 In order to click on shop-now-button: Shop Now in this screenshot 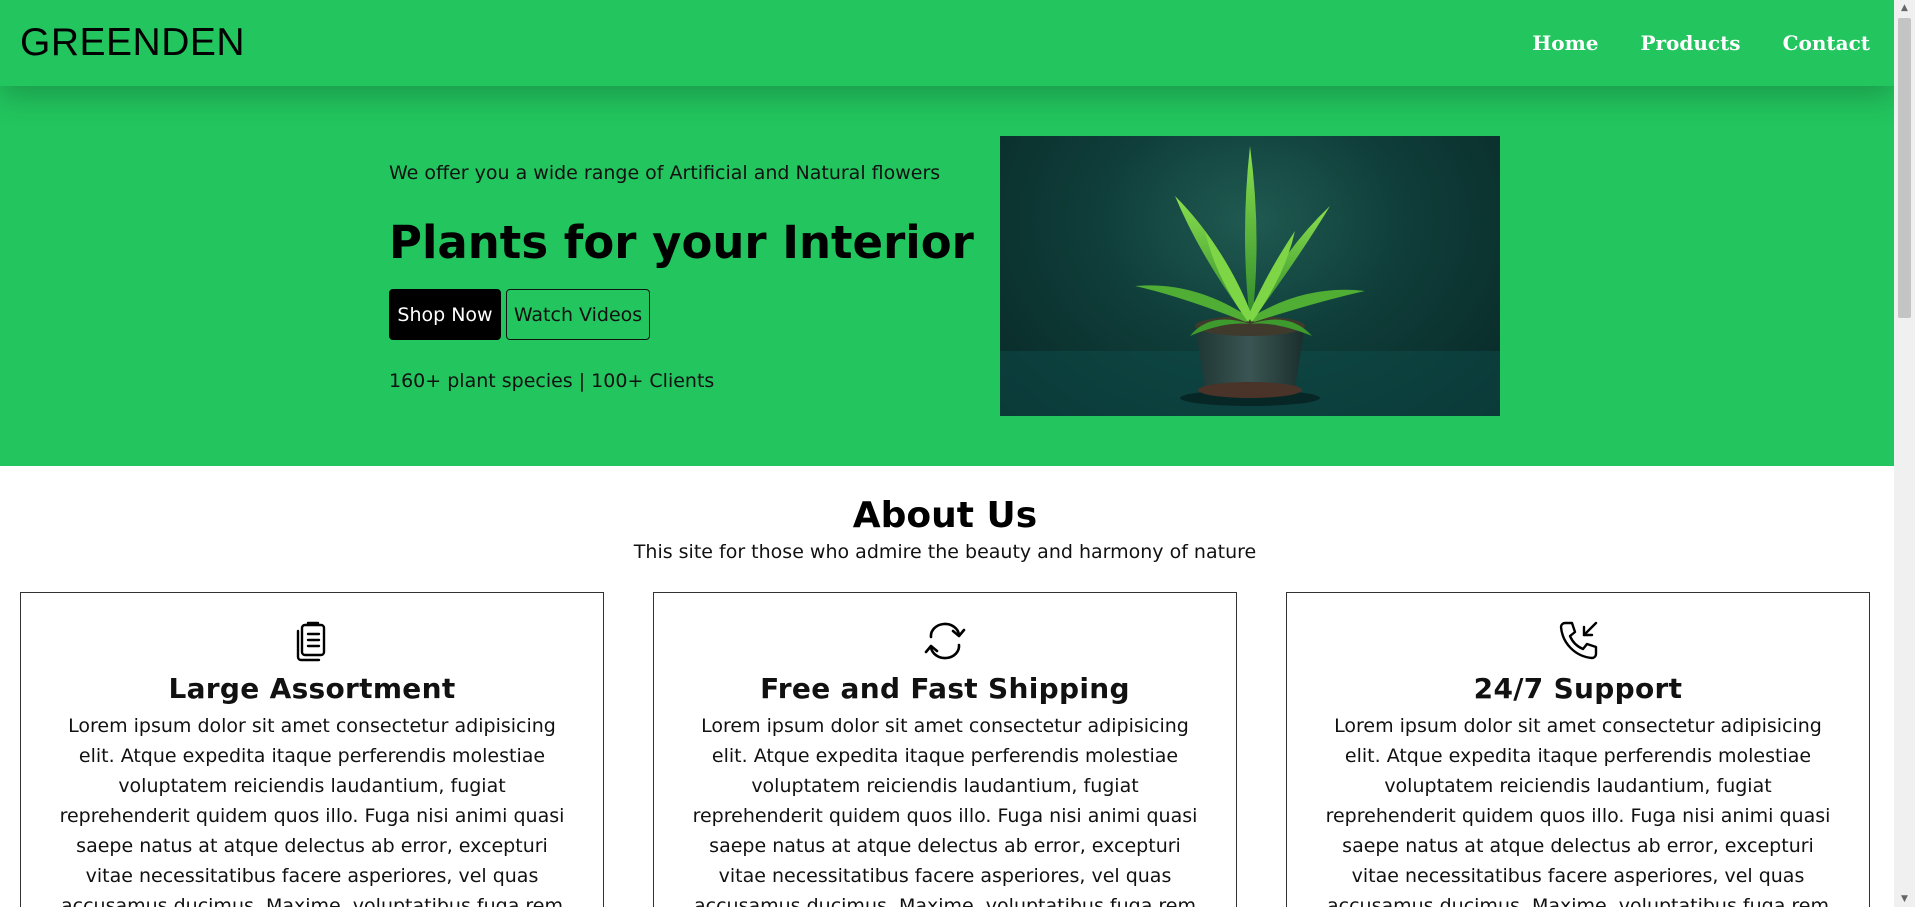, I will do `click(445, 314)`.